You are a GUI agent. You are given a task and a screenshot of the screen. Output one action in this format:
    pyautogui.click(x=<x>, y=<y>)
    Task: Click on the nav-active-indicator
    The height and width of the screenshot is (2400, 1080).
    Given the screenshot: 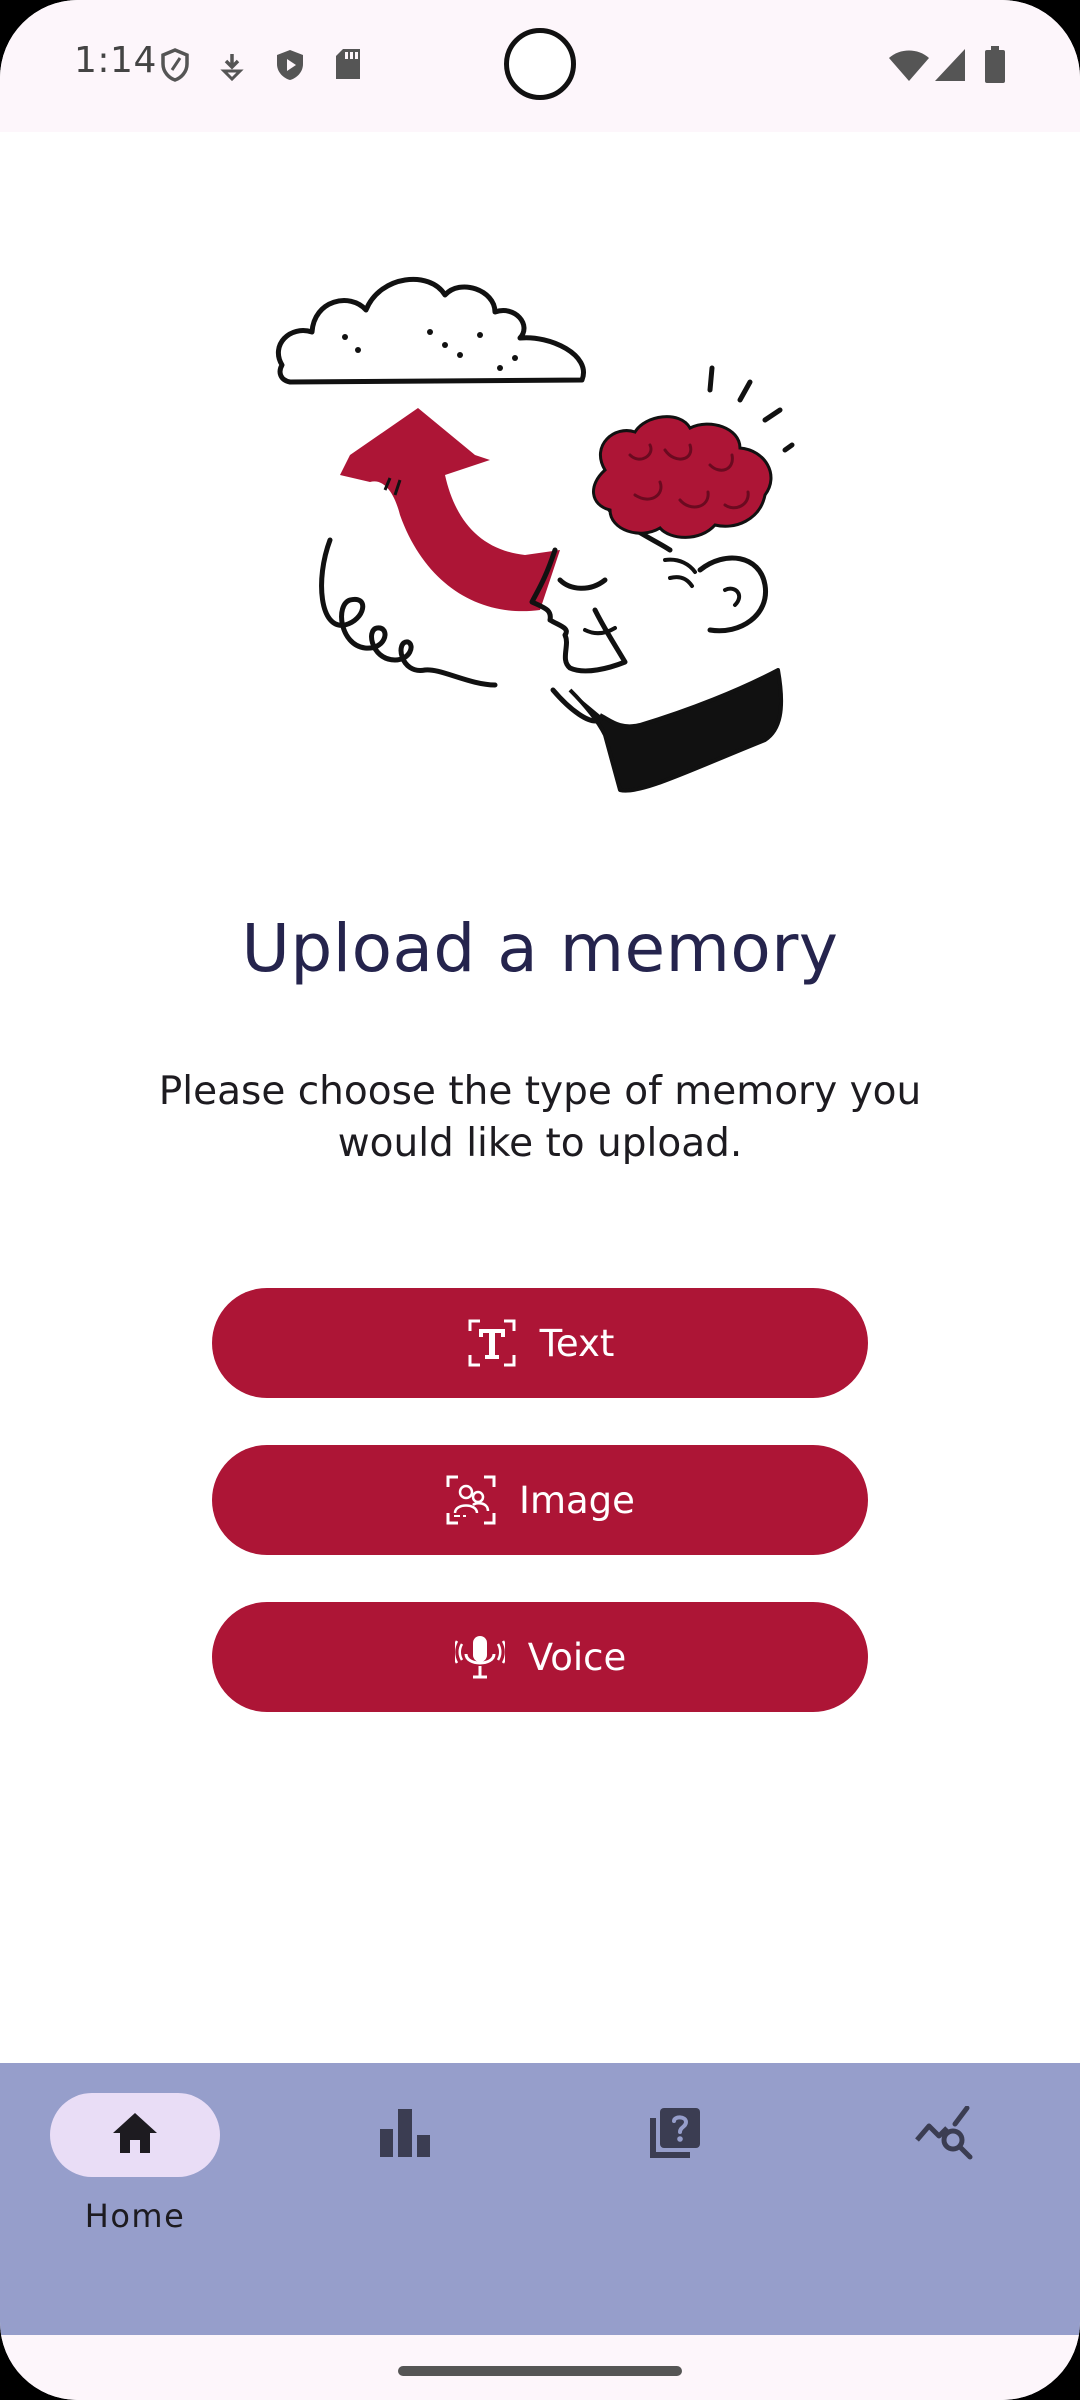 What is the action you would take?
    pyautogui.click(x=135, y=2135)
    